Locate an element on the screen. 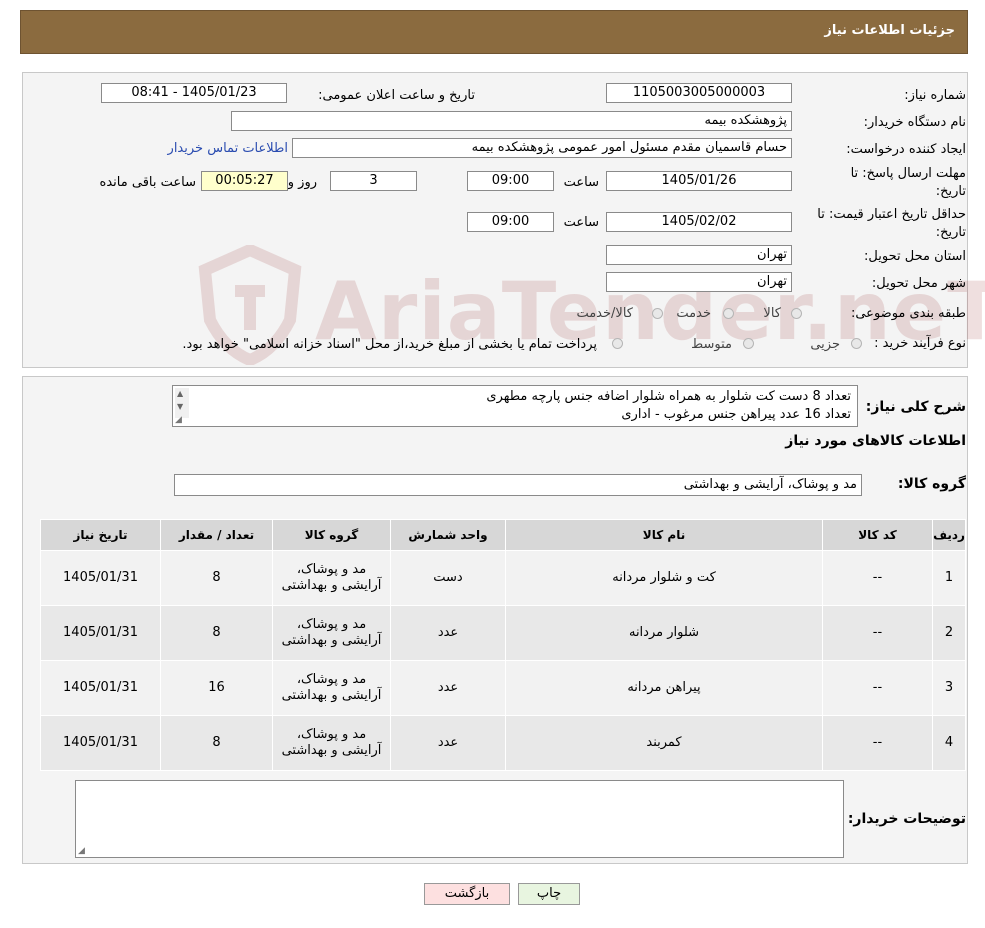 Image resolution: width=985 pixels, height=928 pixels. page-header: جزئیات اطلاعات نیاز is located at coordinates (494, 32).